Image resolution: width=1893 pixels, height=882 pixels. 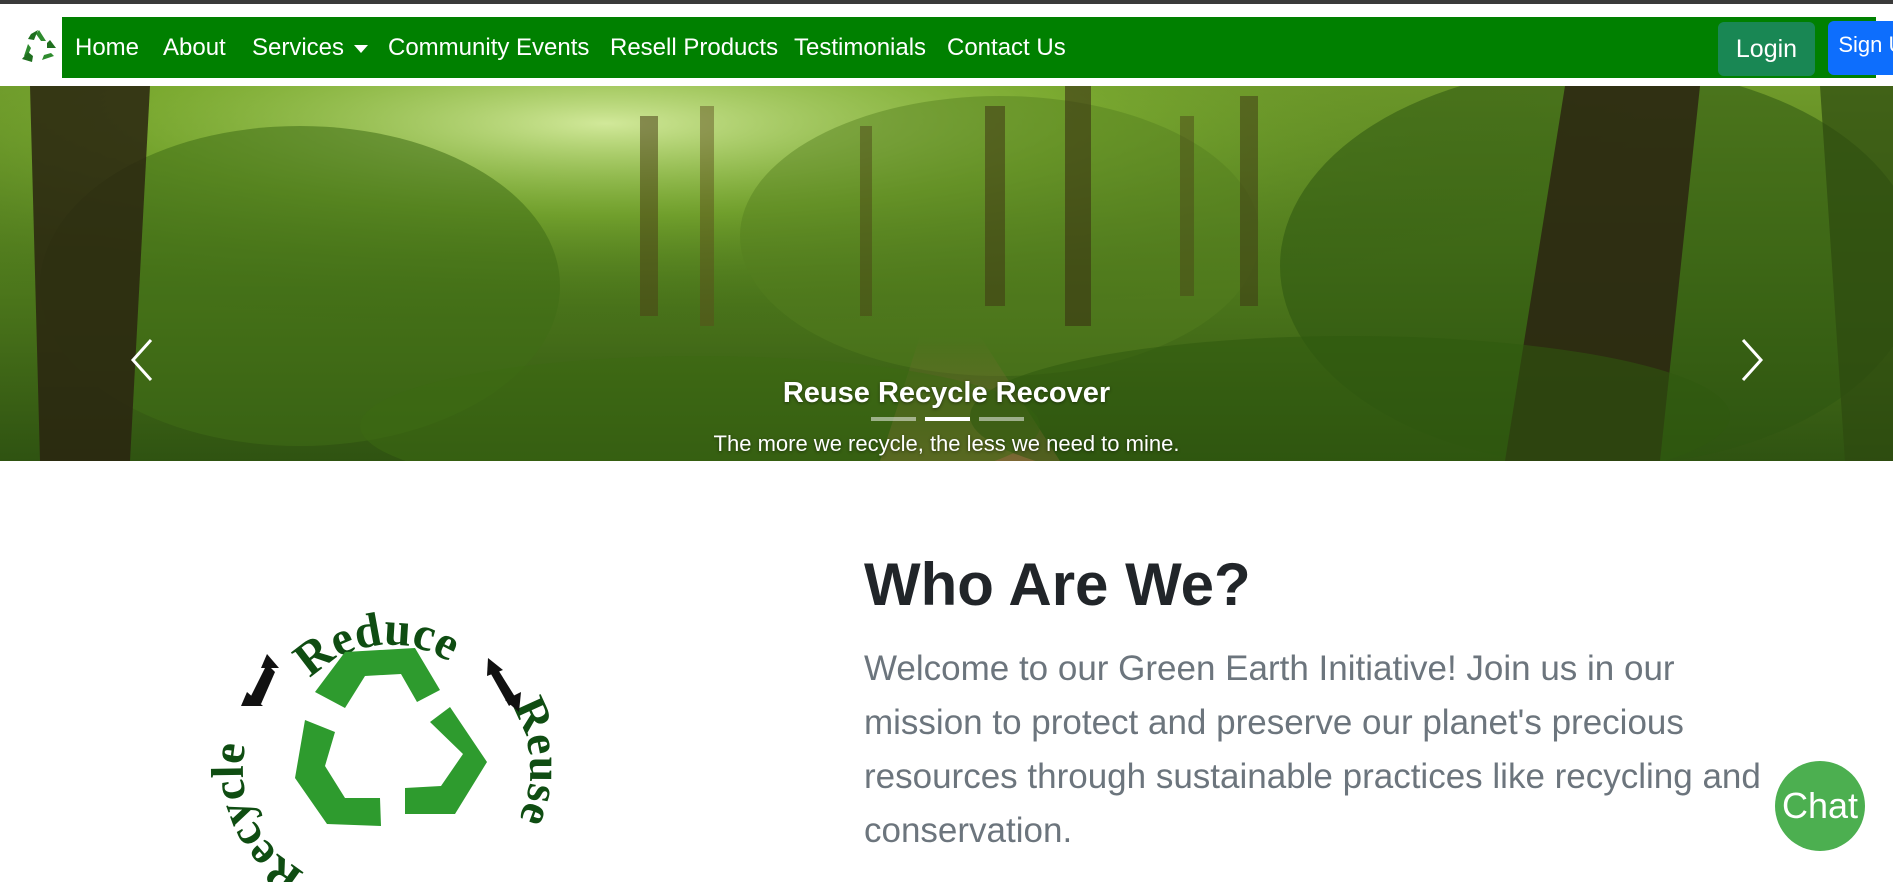 I want to click on svg-text: Reuse, so click(x=537, y=761).